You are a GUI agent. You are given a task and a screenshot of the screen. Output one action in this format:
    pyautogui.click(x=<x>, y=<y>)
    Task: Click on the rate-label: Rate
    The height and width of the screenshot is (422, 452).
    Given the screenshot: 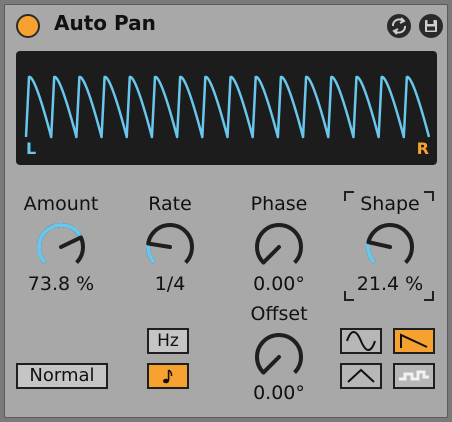 What is the action you would take?
    pyautogui.click(x=170, y=204)
    